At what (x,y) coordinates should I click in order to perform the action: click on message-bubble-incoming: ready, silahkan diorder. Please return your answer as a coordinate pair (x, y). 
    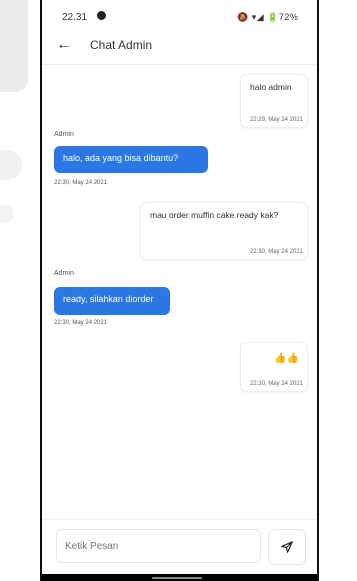
    Looking at the image, I should click on (112, 301).